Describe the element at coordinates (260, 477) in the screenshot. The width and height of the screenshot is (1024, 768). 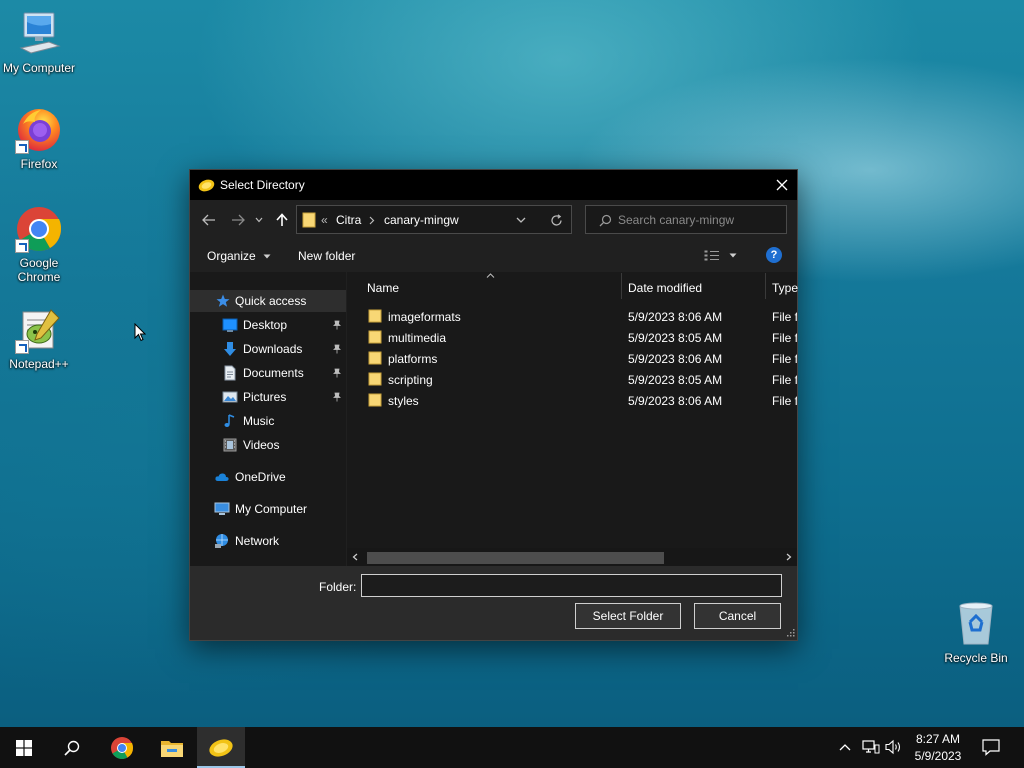
I see `nav-label: OneDrive` at that location.